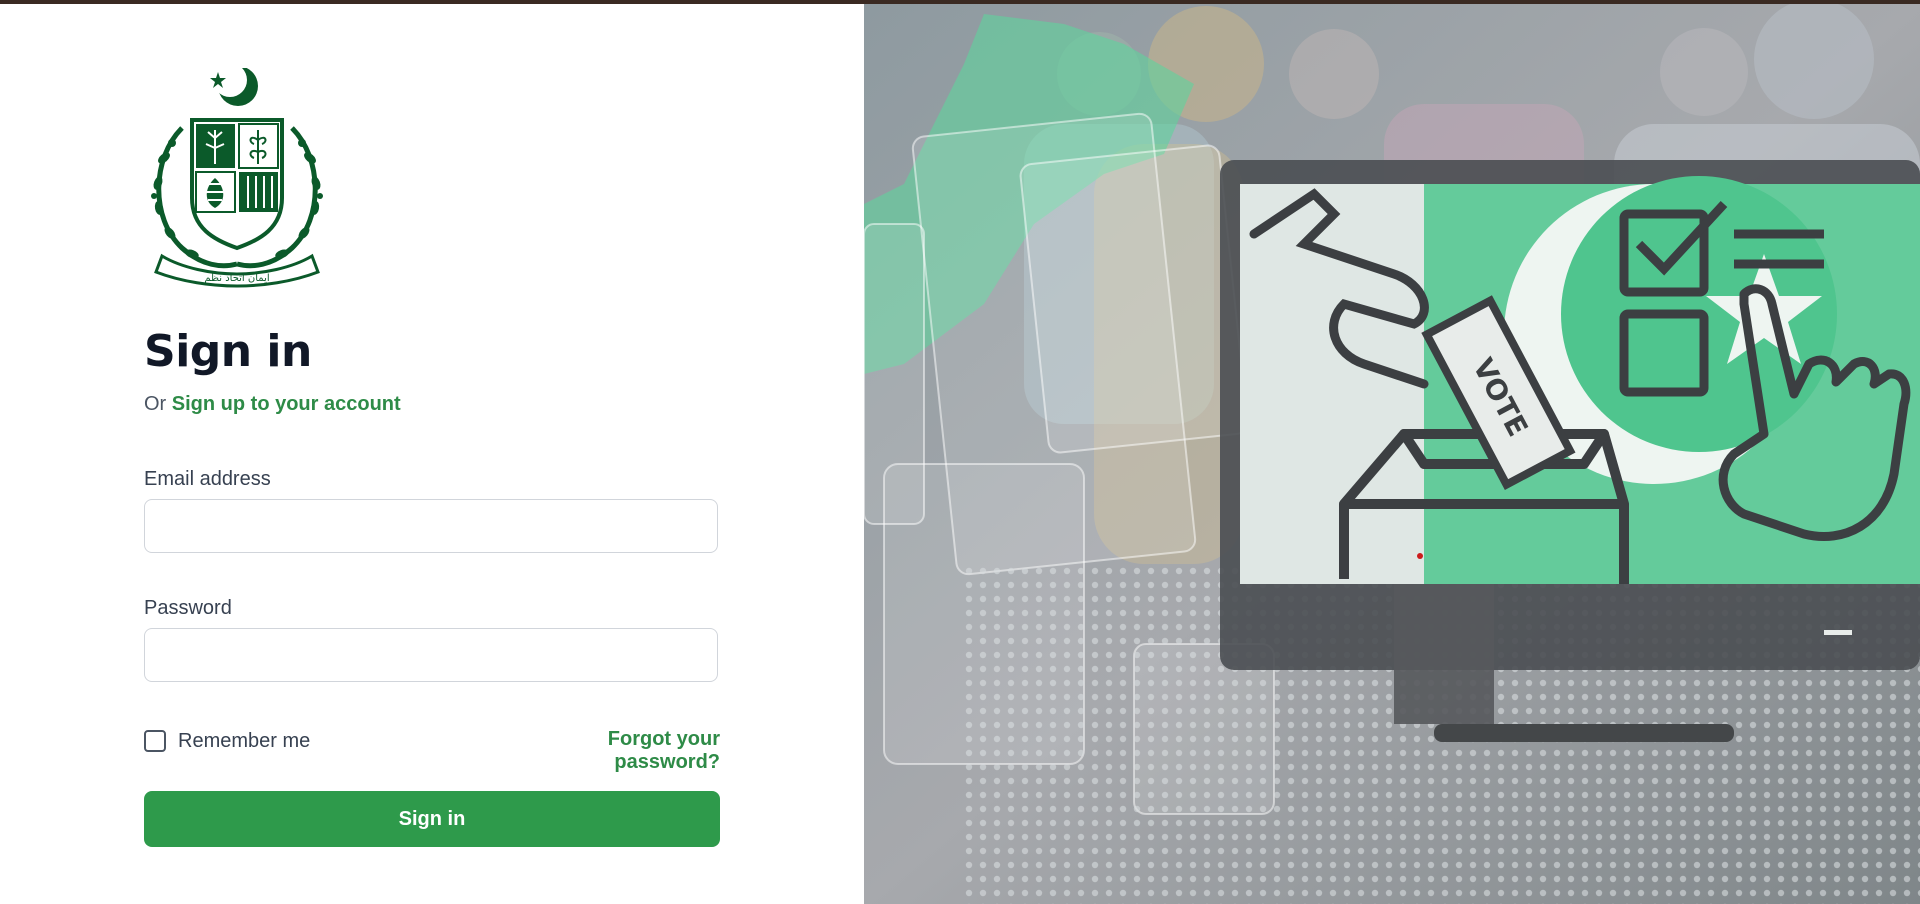  Describe the element at coordinates (207, 479) in the screenshot. I see `email-label: Email address` at that location.